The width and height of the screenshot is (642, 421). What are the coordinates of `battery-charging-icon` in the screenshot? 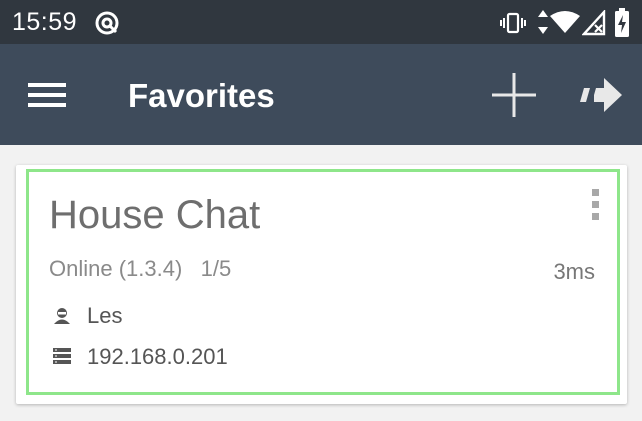 It's located at (622, 22).